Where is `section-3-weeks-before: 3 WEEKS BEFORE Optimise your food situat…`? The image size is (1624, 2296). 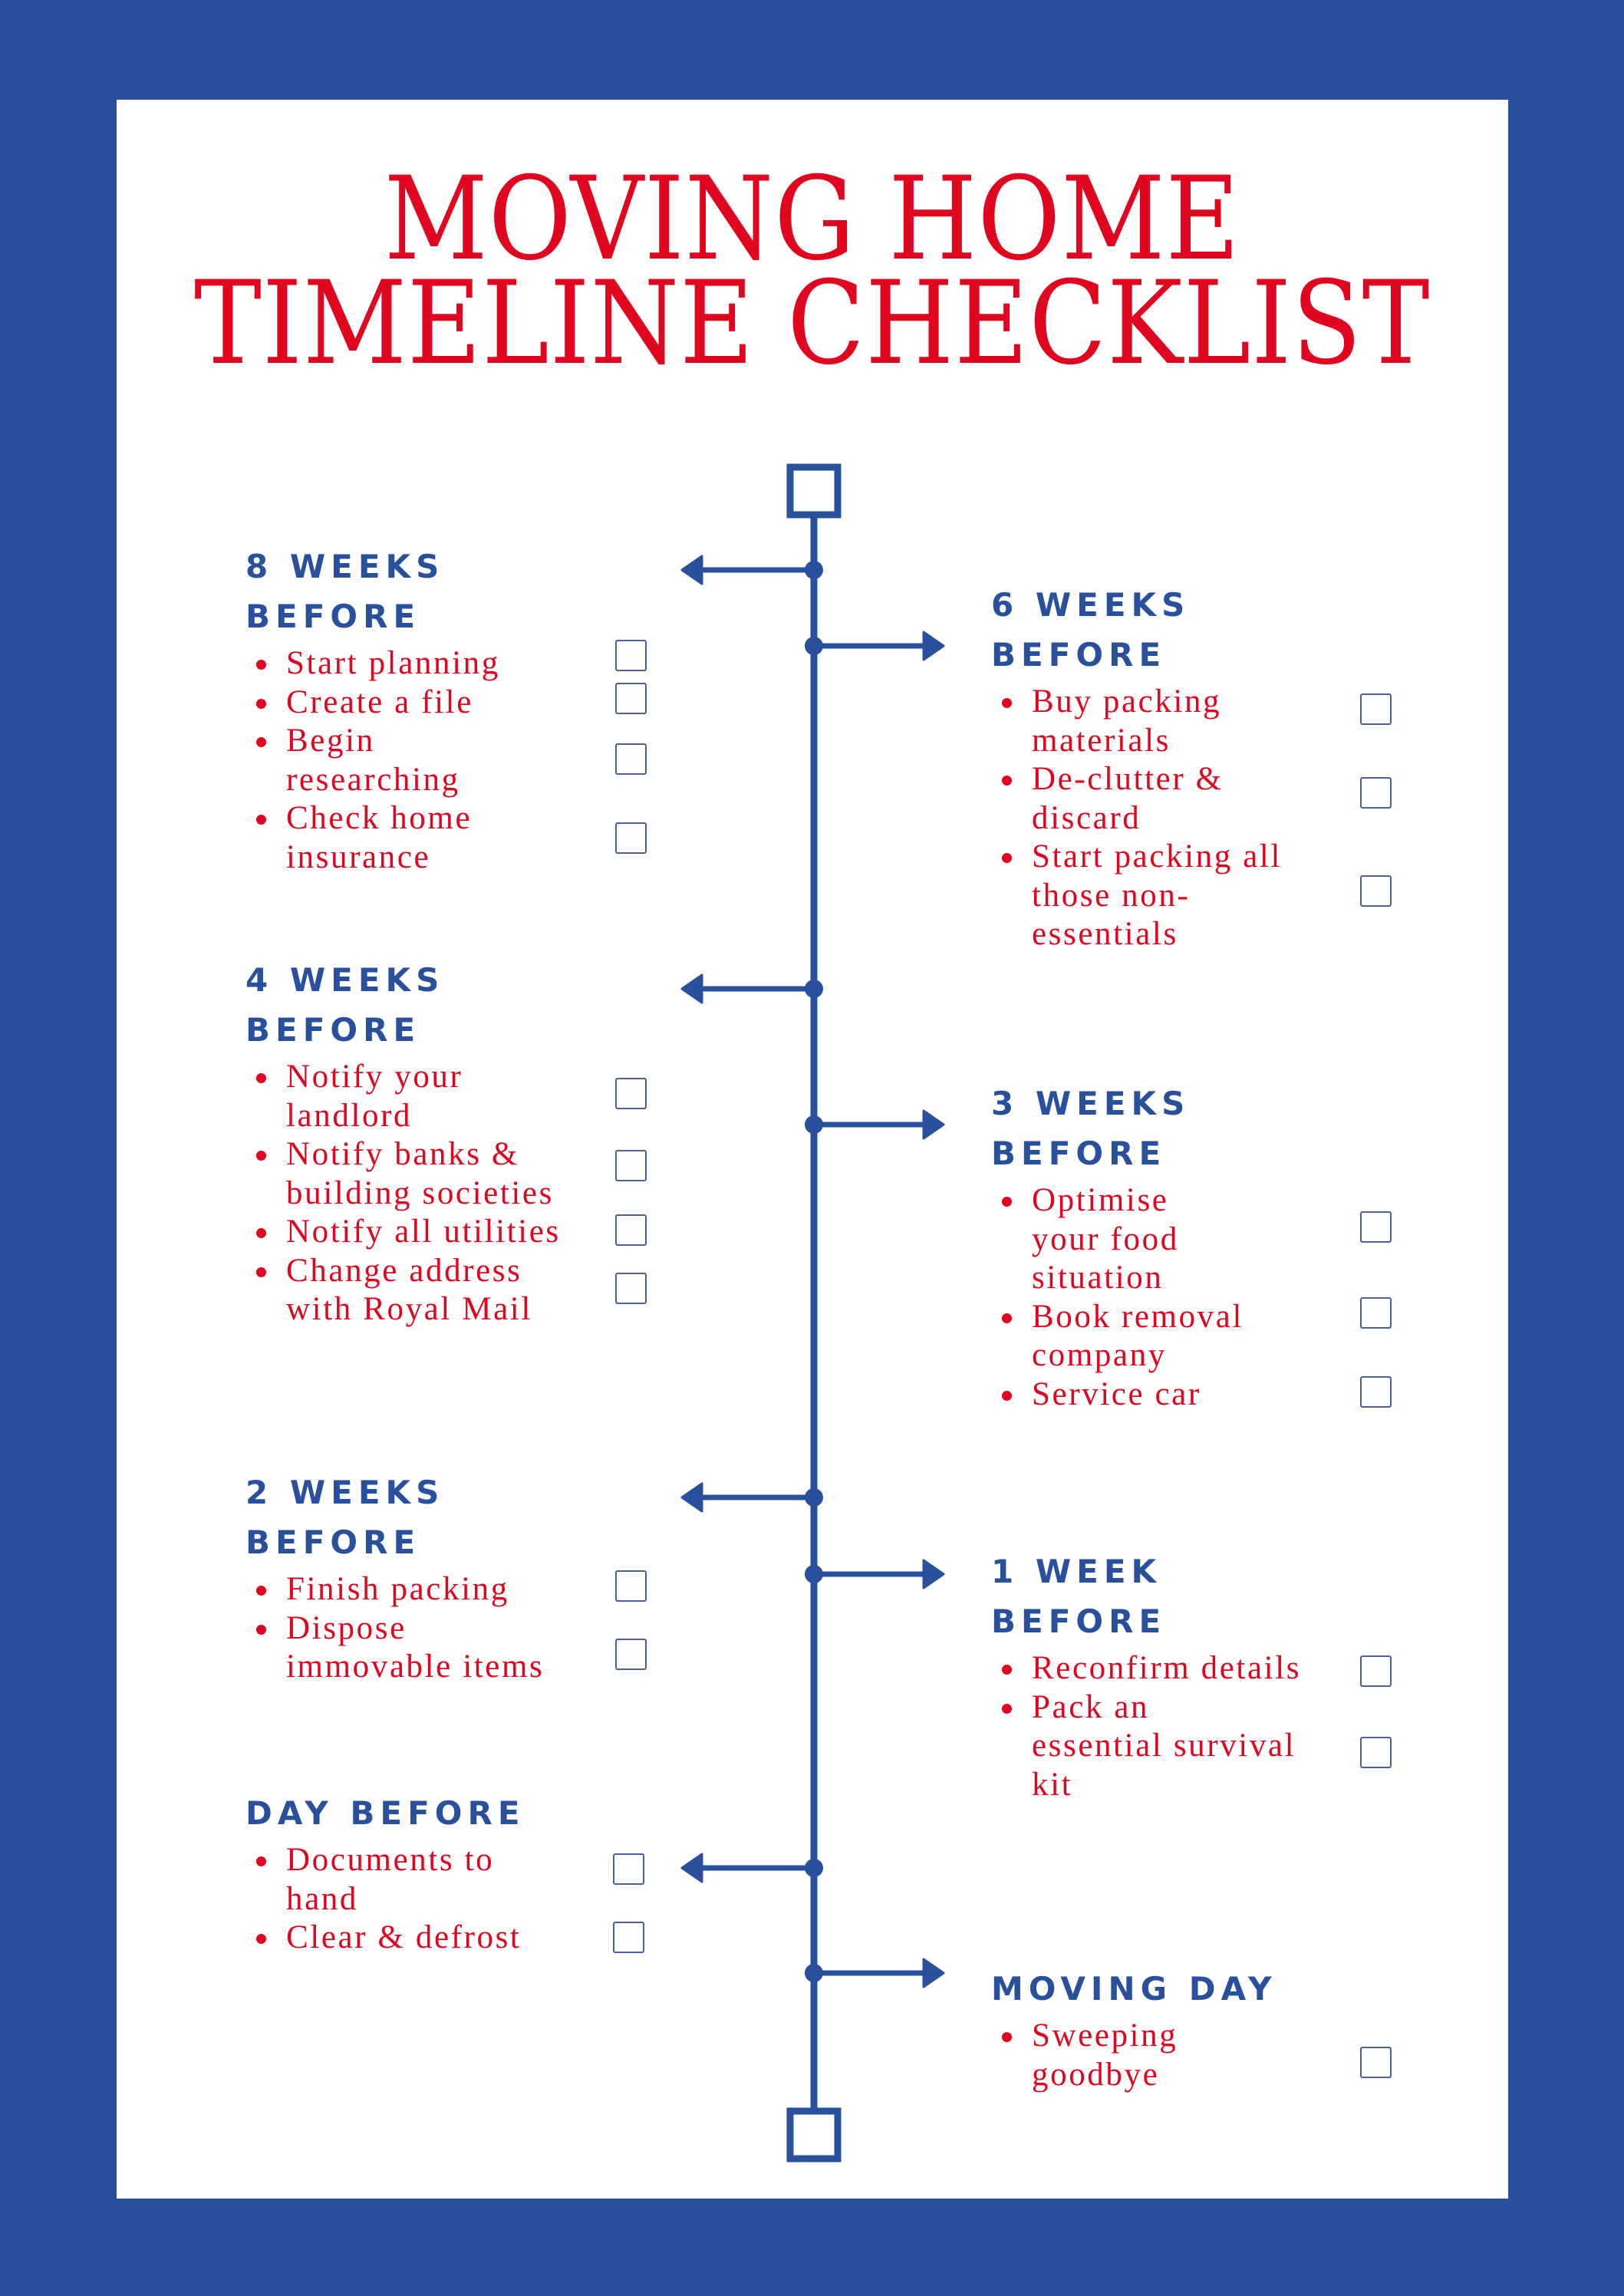
section-3-weeks-before: 3 WEEKS BEFORE Optimise your food situat… is located at coordinates (1198, 1246).